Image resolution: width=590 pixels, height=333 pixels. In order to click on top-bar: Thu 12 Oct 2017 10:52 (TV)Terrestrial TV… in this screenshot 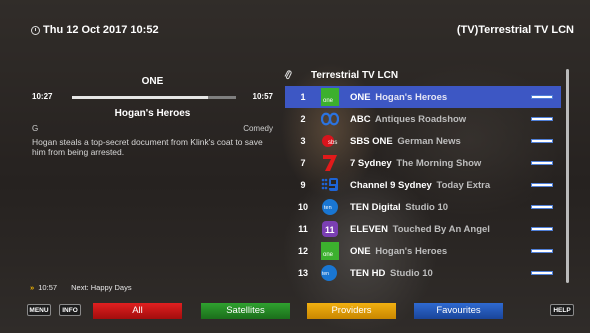, I will do `click(295, 20)`.